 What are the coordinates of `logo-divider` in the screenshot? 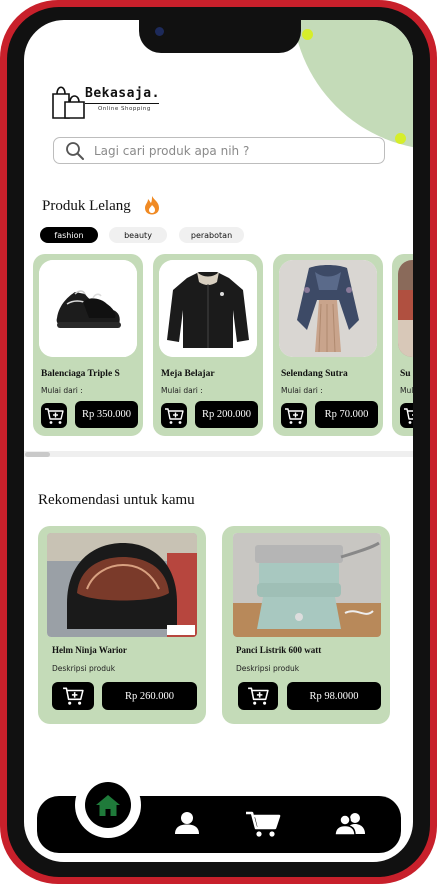 It's located at (122, 103).